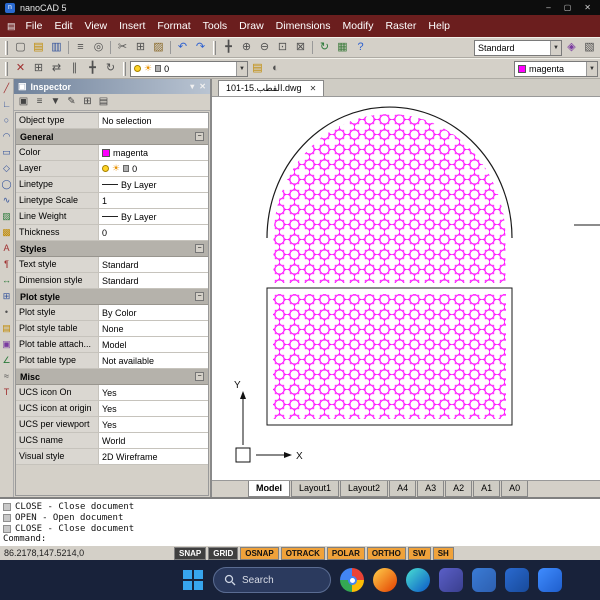  What do you see at coordinates (6, 104) in the screenshot?
I see `polyline-tool-button: ∟` at bounding box center [6, 104].